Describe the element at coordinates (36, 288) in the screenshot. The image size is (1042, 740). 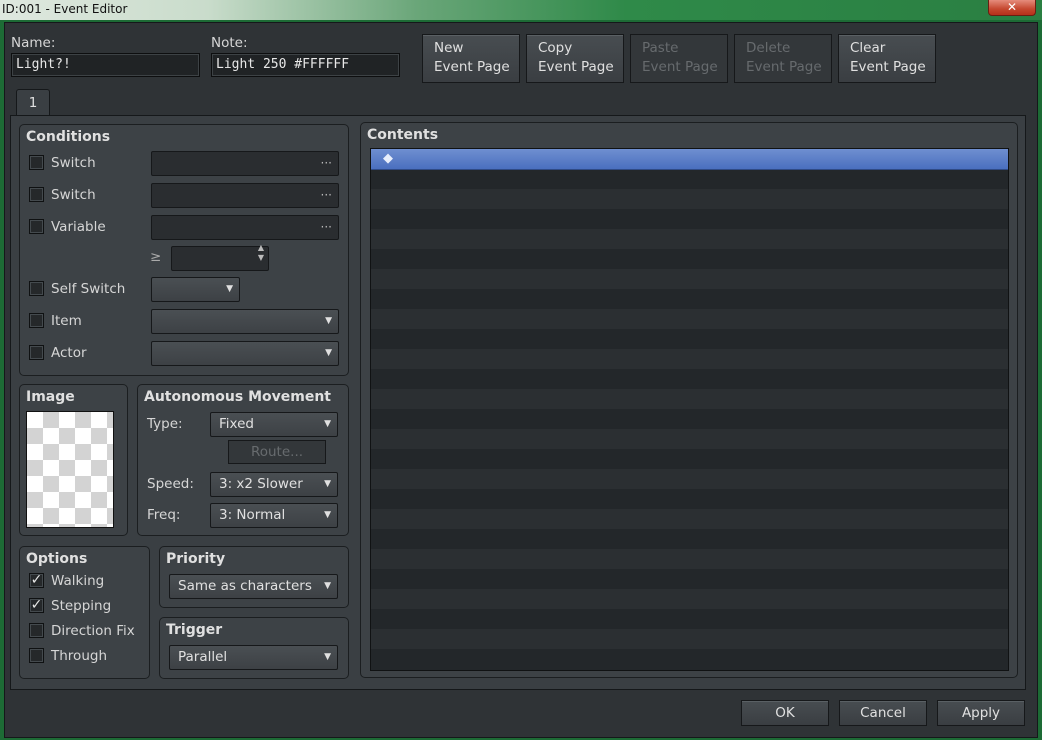
I see `self-switch-checkbox` at that location.